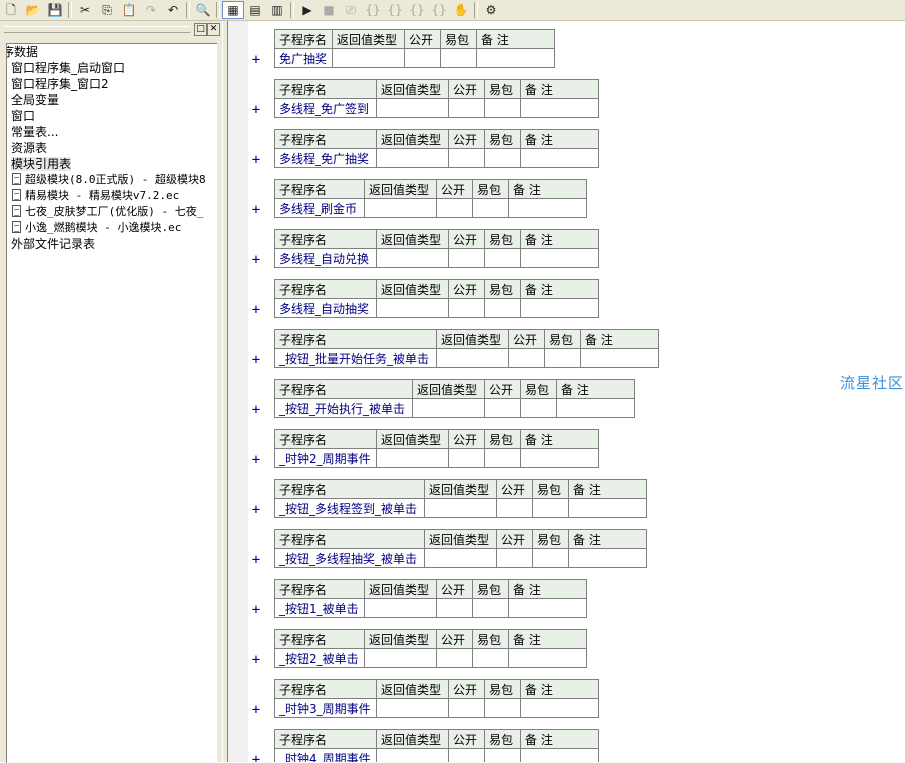 This screenshot has width=905, height=763. What do you see at coordinates (203, 10) in the screenshot?
I see `find-button: 🔍` at bounding box center [203, 10].